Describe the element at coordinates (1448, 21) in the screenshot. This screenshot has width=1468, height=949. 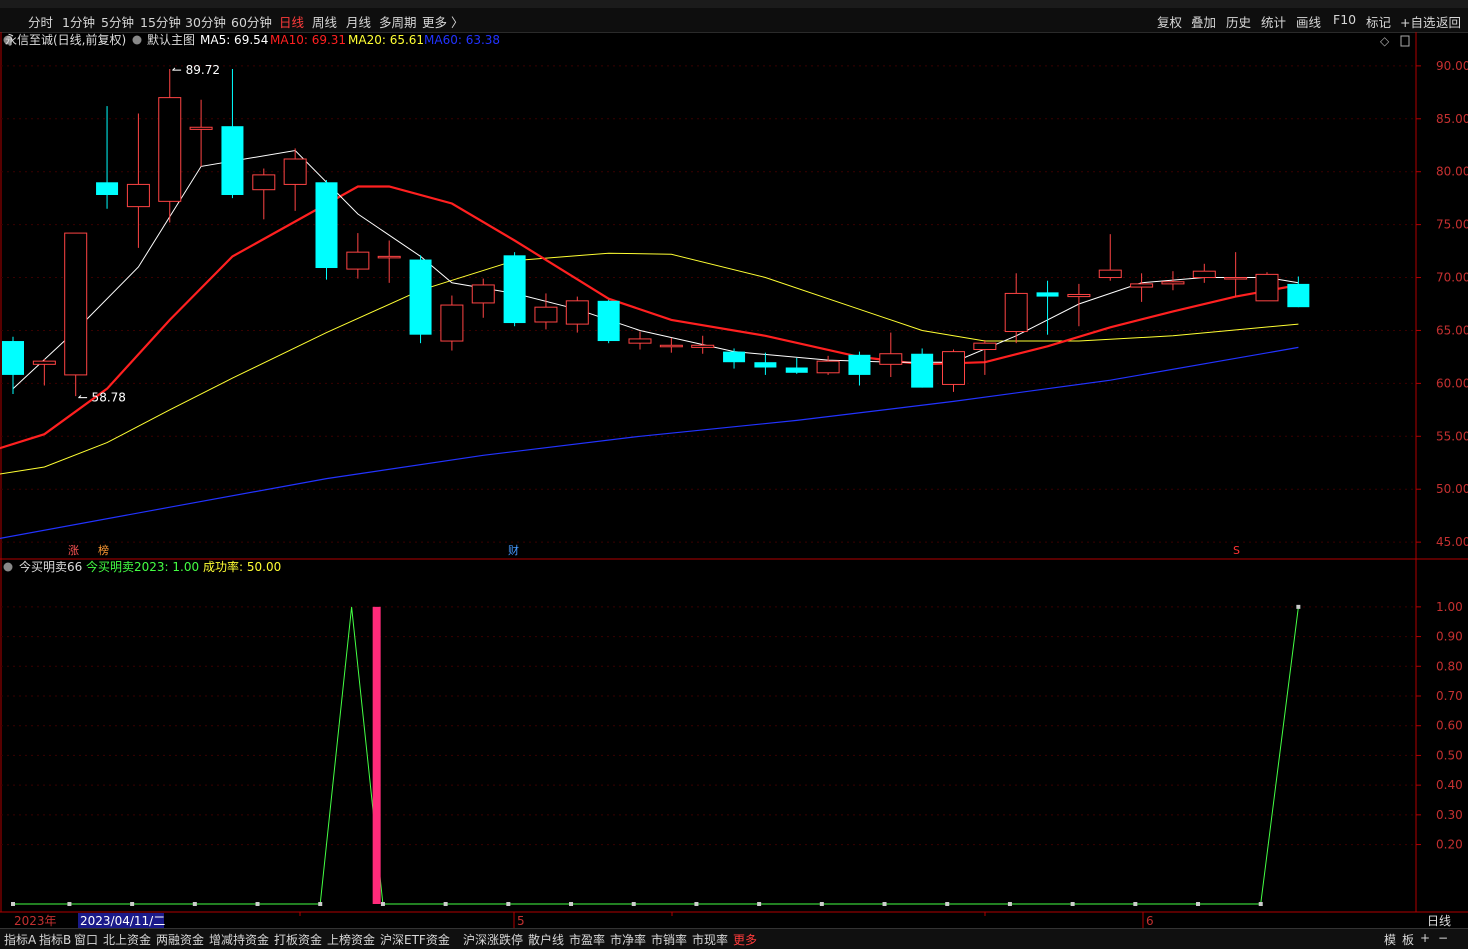
I see `tool-8: 返回` at that location.